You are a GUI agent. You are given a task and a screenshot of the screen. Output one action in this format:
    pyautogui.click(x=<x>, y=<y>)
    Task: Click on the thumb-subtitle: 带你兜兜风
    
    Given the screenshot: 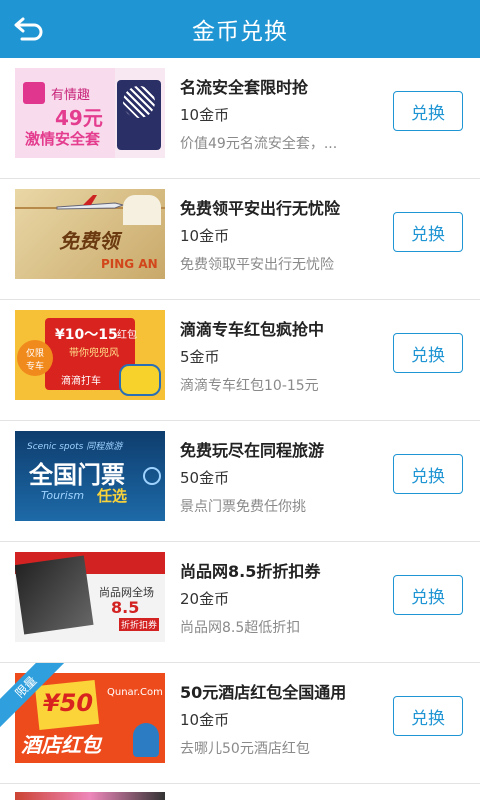 What is the action you would take?
    pyautogui.click(x=94, y=353)
    